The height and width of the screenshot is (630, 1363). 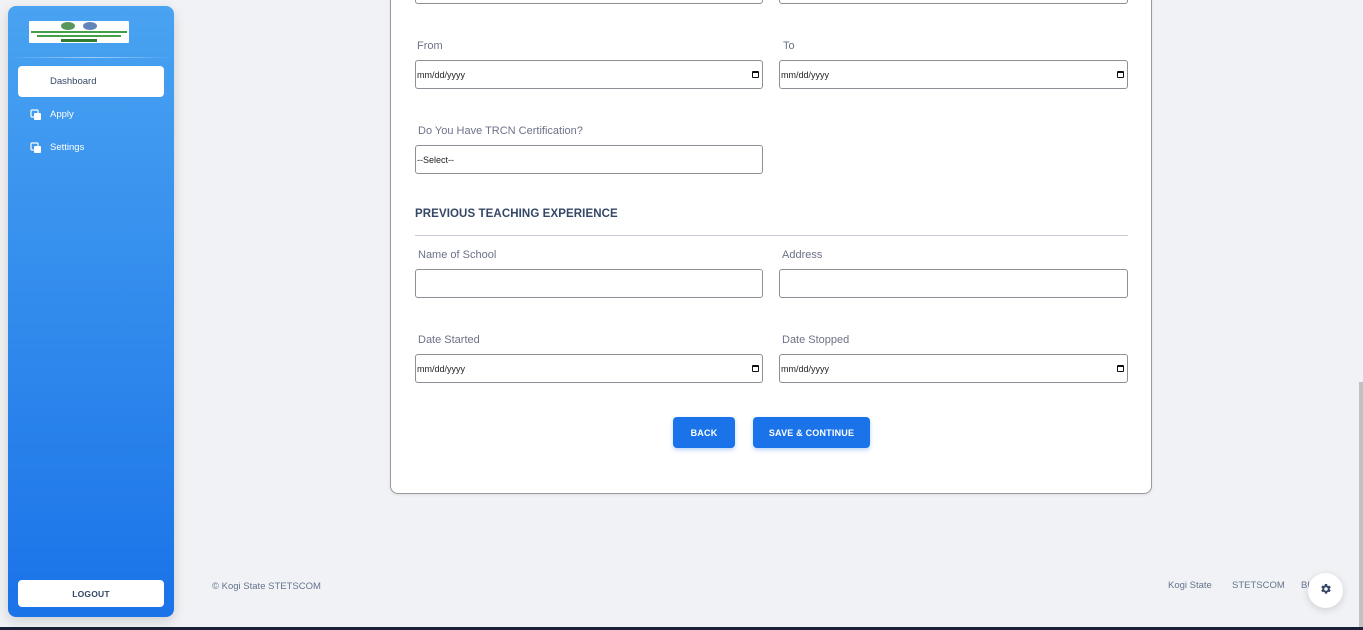 What do you see at coordinates (589, 283) in the screenshot?
I see `school-name-input` at bounding box center [589, 283].